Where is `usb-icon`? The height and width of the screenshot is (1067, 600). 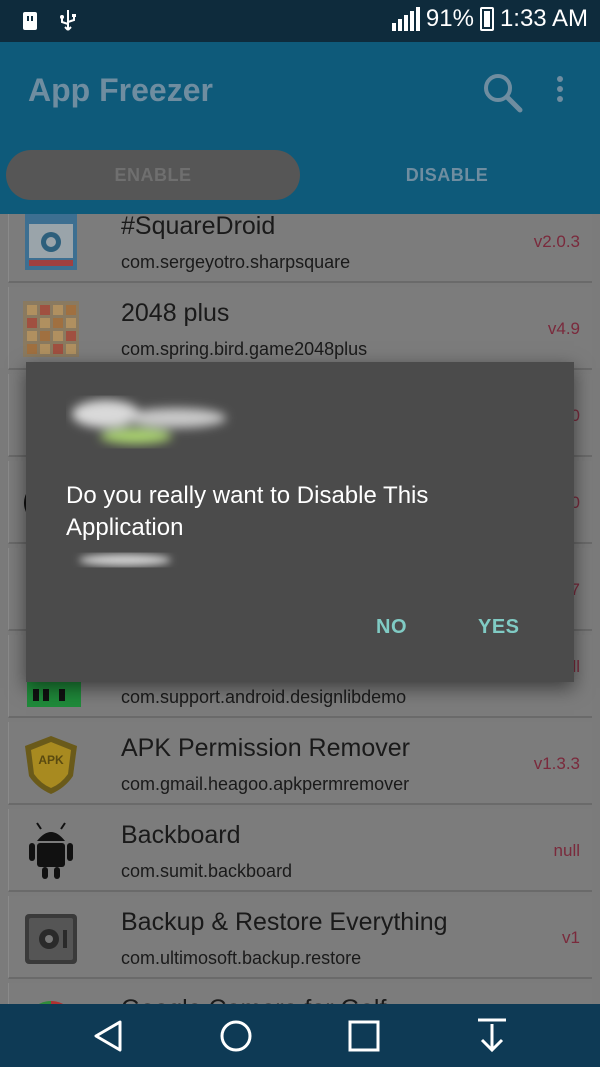 usb-icon is located at coordinates (30, 21).